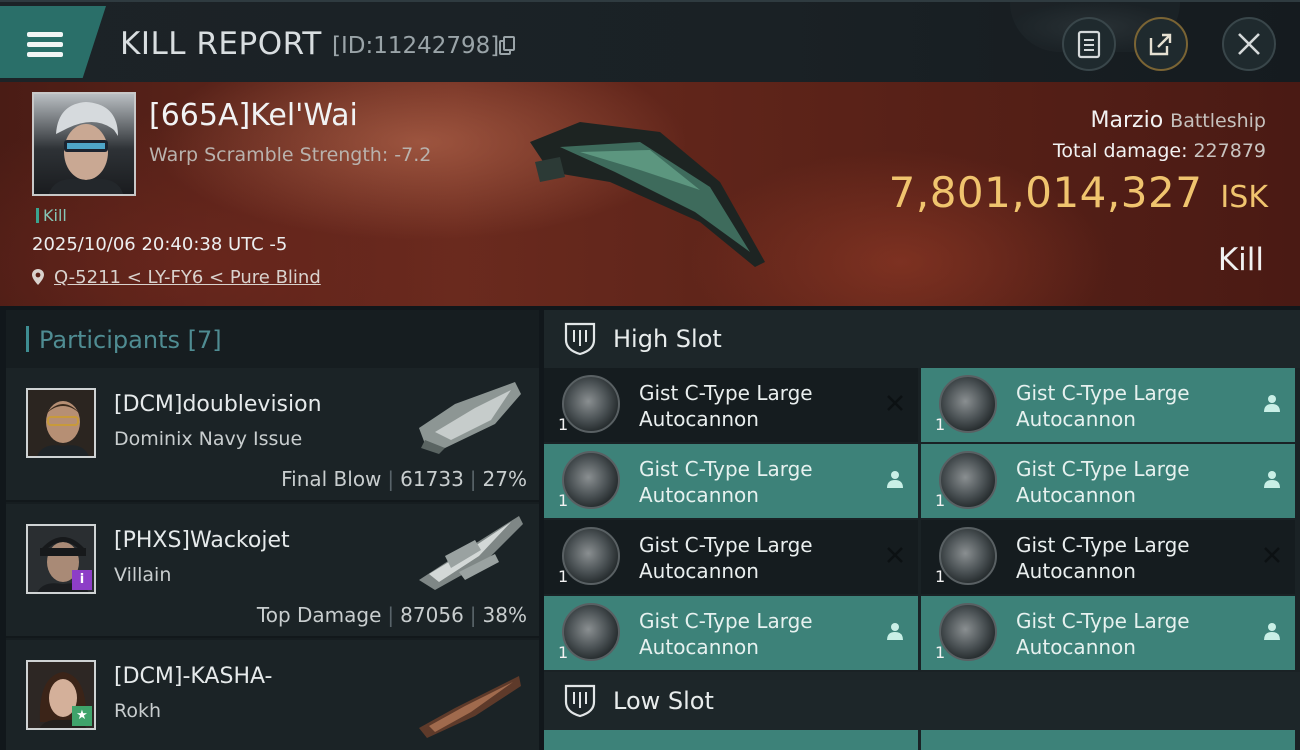 The image size is (1300, 750). I want to click on menu-button, so click(53, 42).